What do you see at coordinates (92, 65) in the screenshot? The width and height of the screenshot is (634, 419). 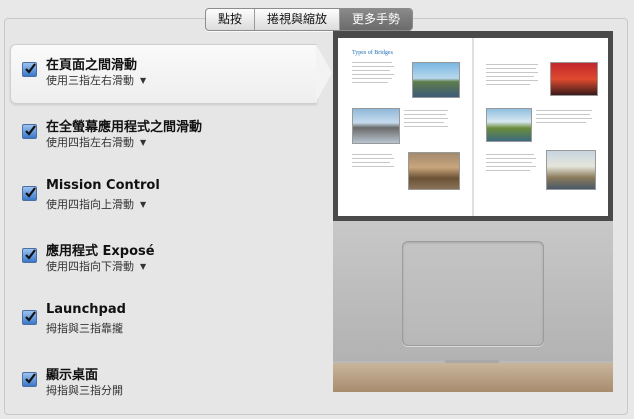 I see `gesture-title: 在頁面之間滑動` at bounding box center [92, 65].